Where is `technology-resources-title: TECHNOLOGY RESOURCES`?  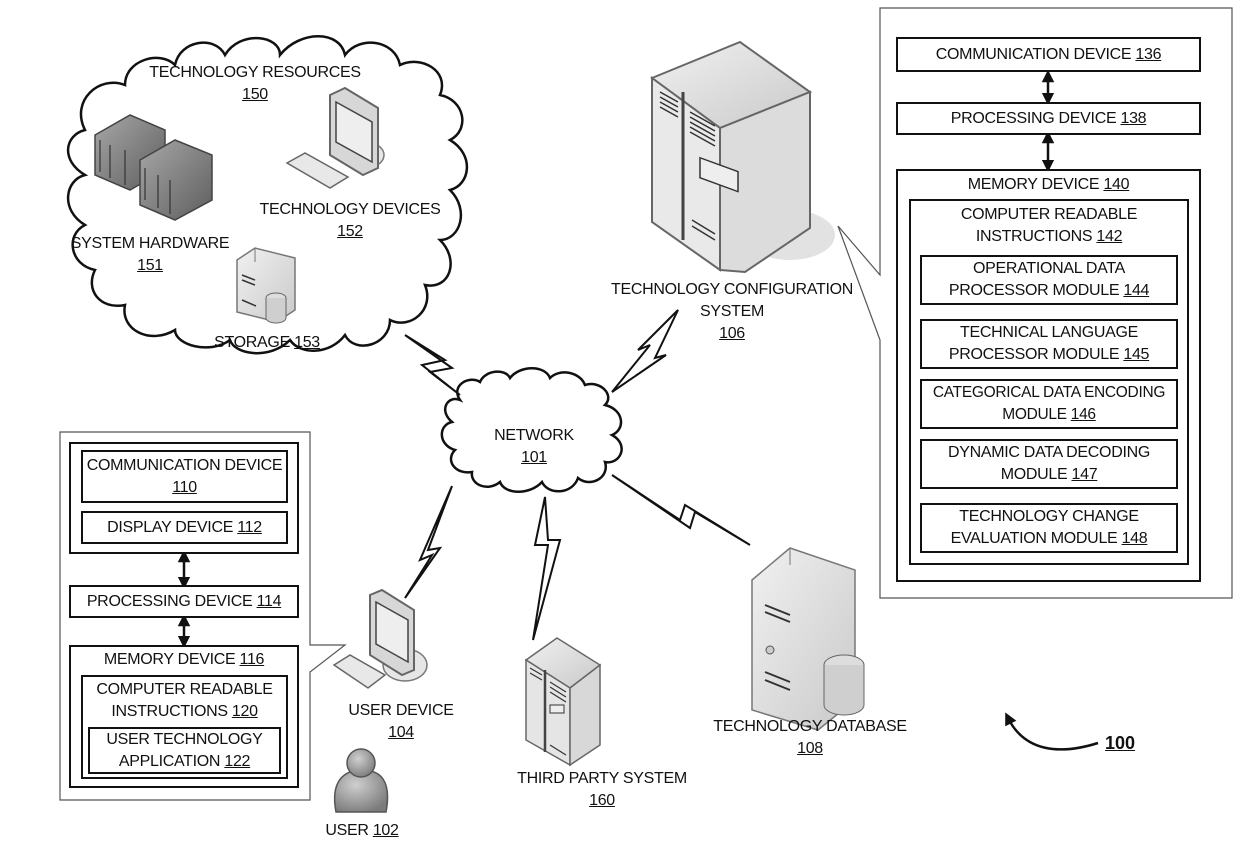
technology-resources-title: TECHNOLOGY RESOURCES is located at coordinates (255, 72).